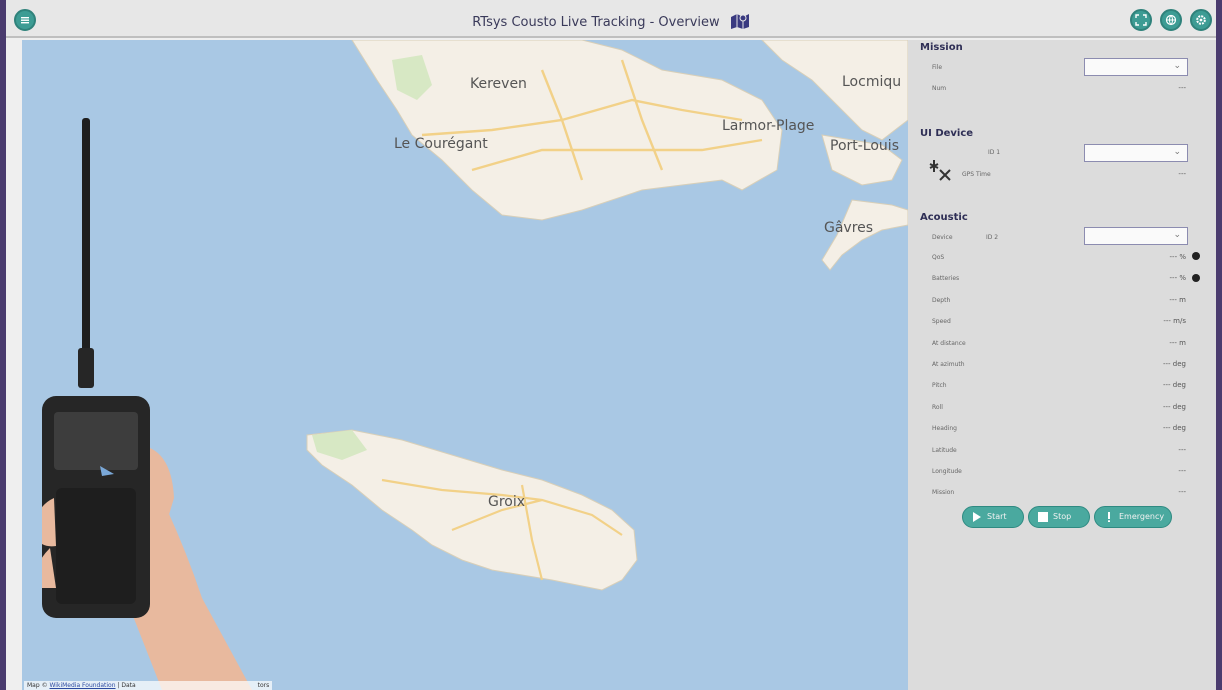  Describe the element at coordinates (944, 450) in the screenshot. I see `reading-label: Latitude` at that location.